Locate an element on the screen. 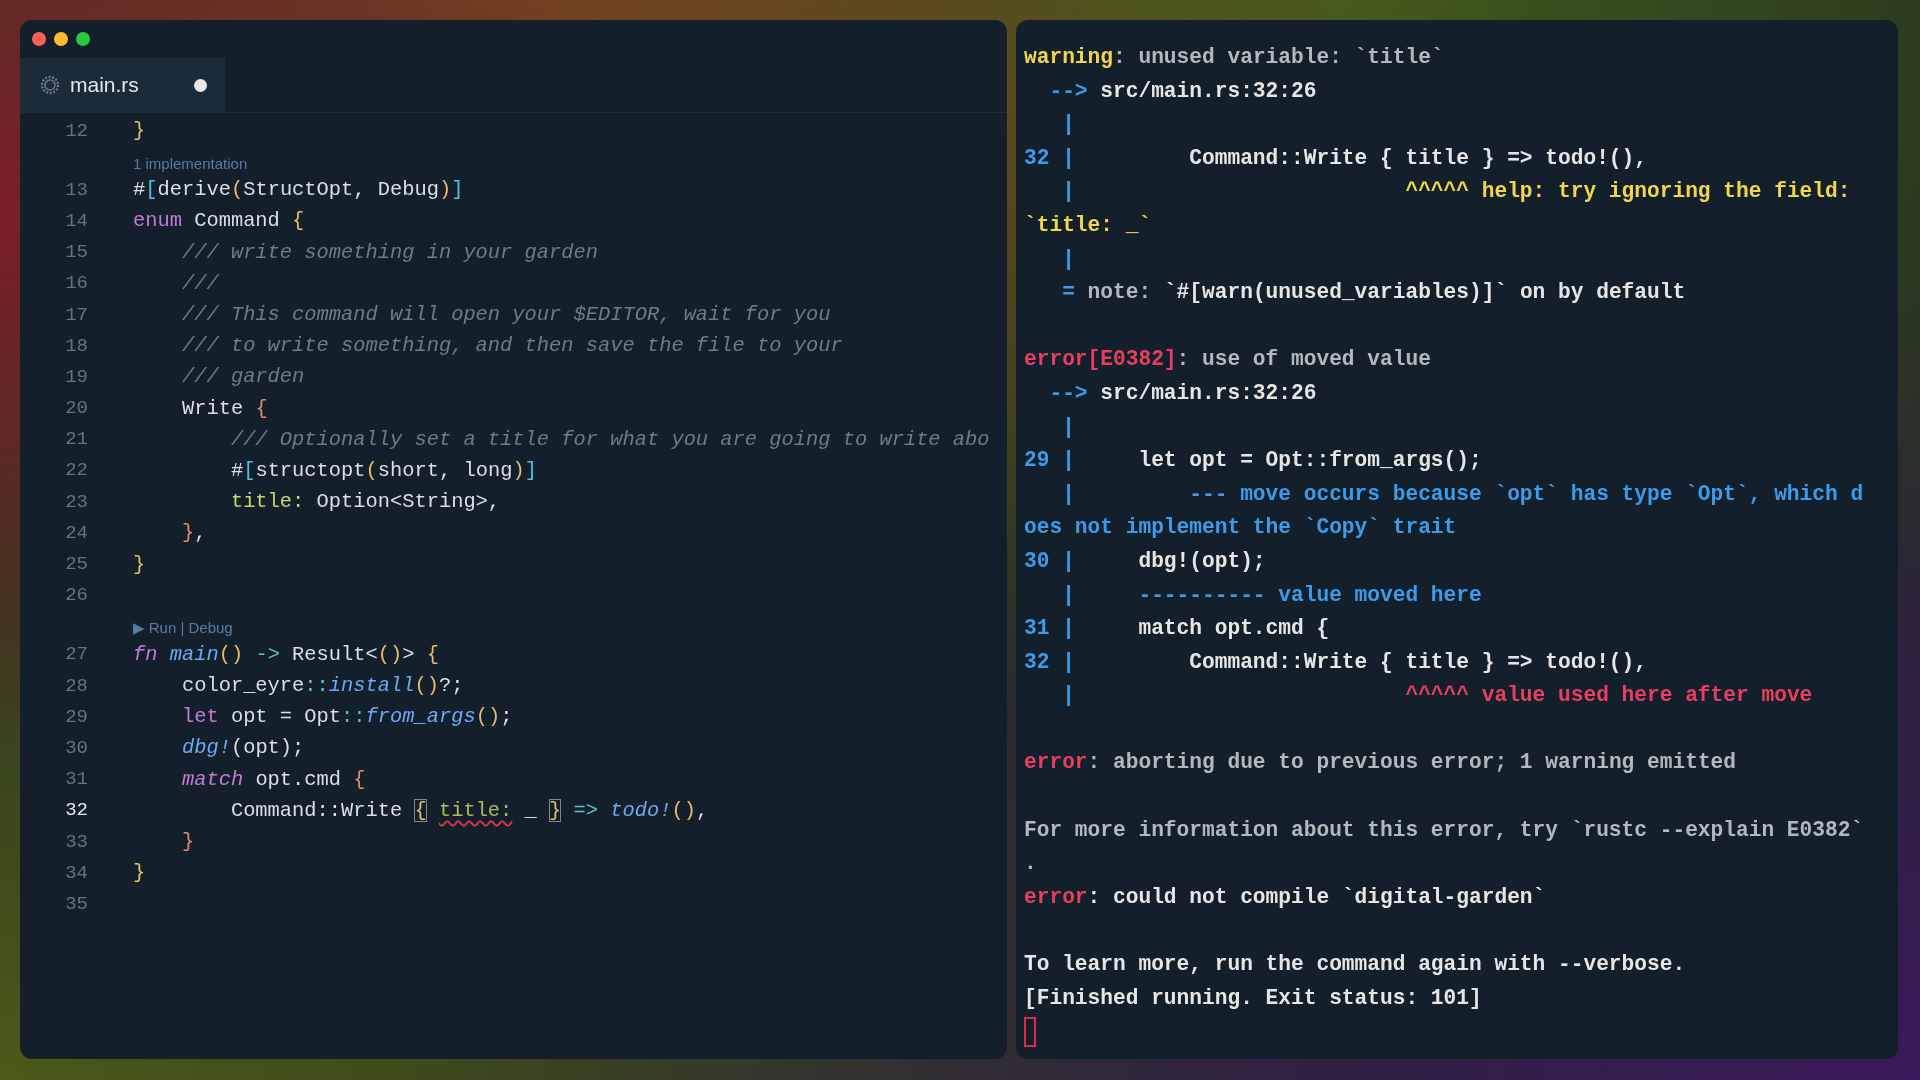  code-line: }, is located at coordinates (193, 533).